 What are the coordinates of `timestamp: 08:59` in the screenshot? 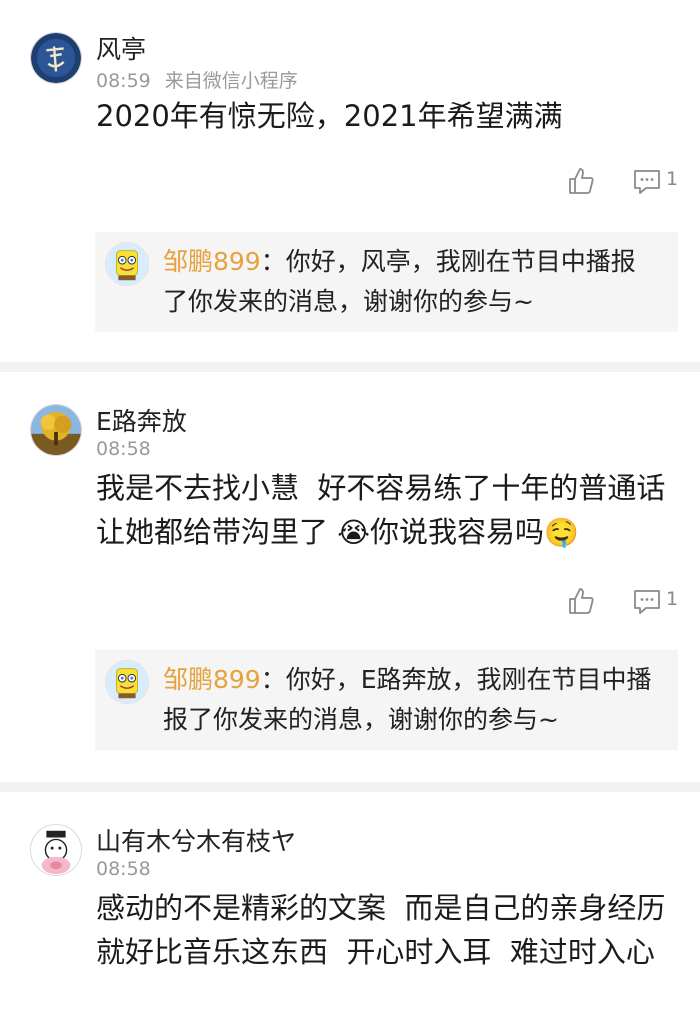 It's located at (123, 81).